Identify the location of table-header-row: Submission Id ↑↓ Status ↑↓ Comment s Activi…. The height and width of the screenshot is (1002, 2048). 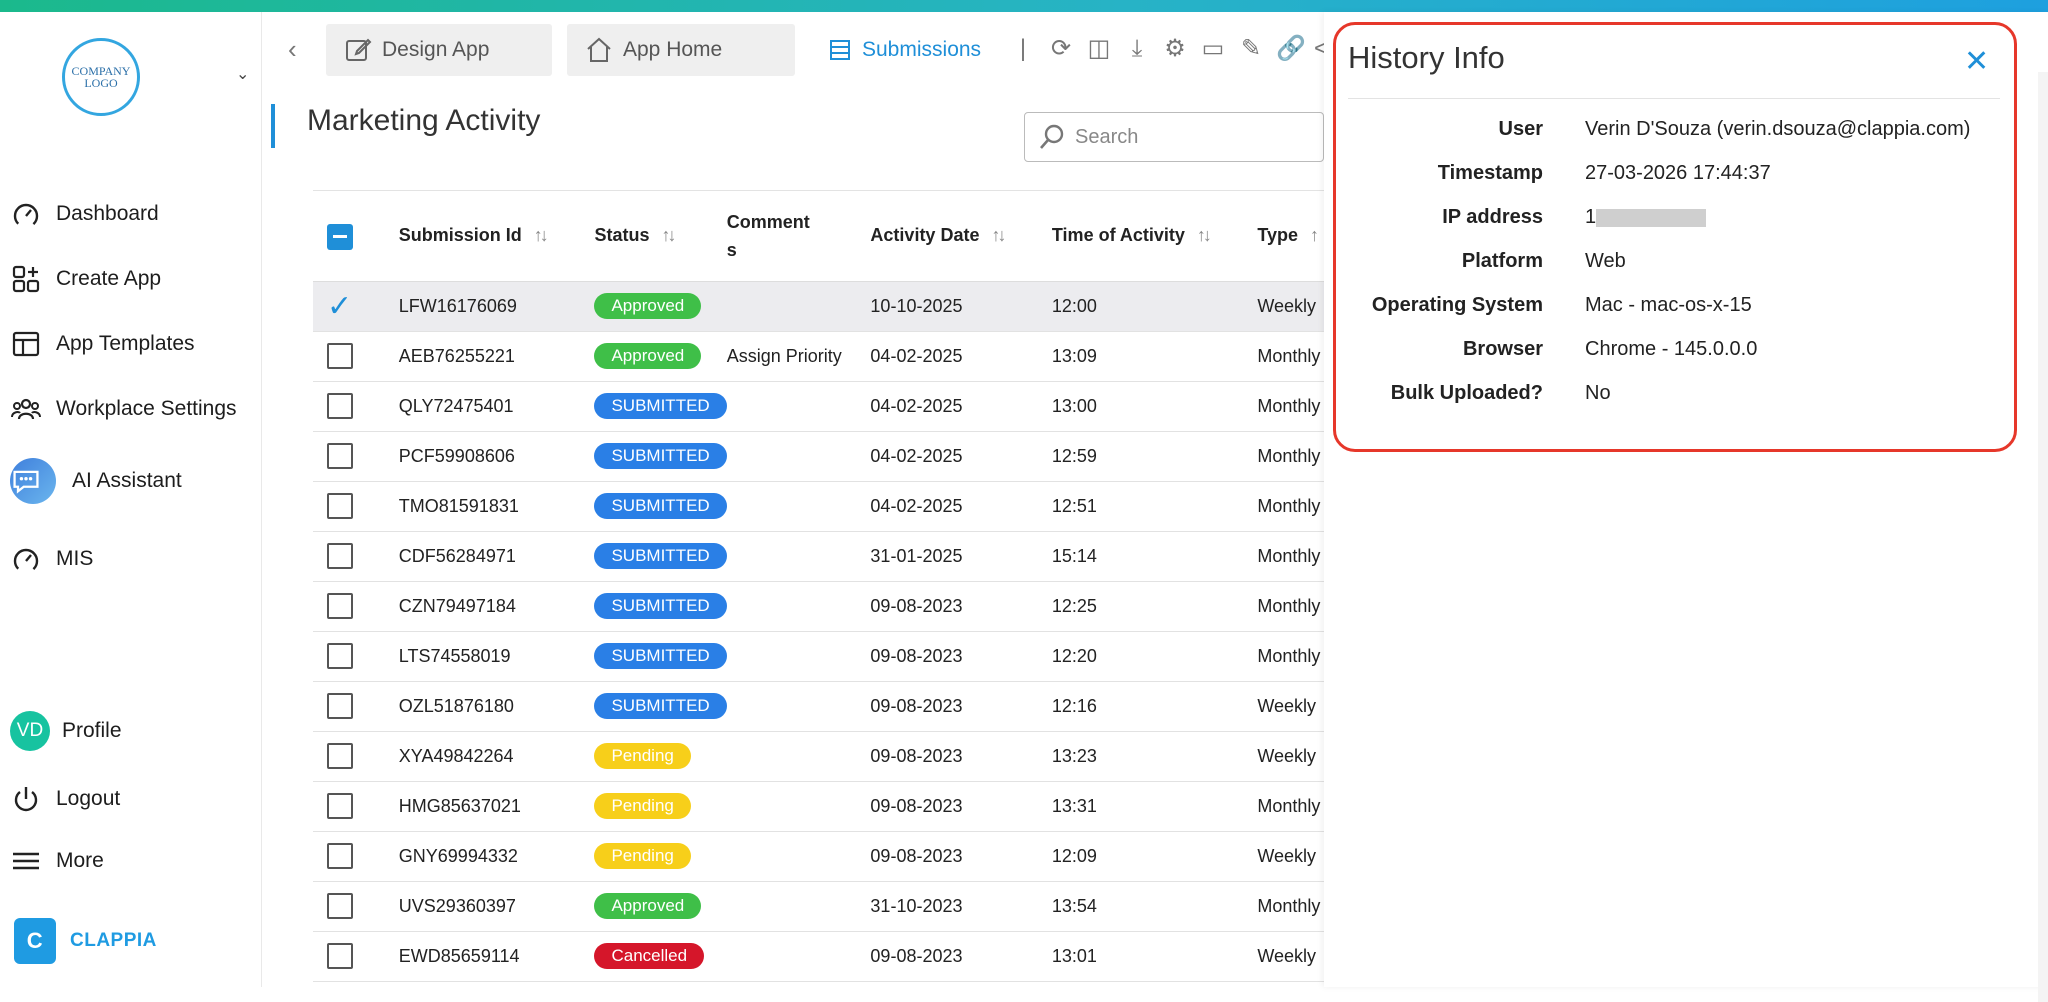
(818, 236).